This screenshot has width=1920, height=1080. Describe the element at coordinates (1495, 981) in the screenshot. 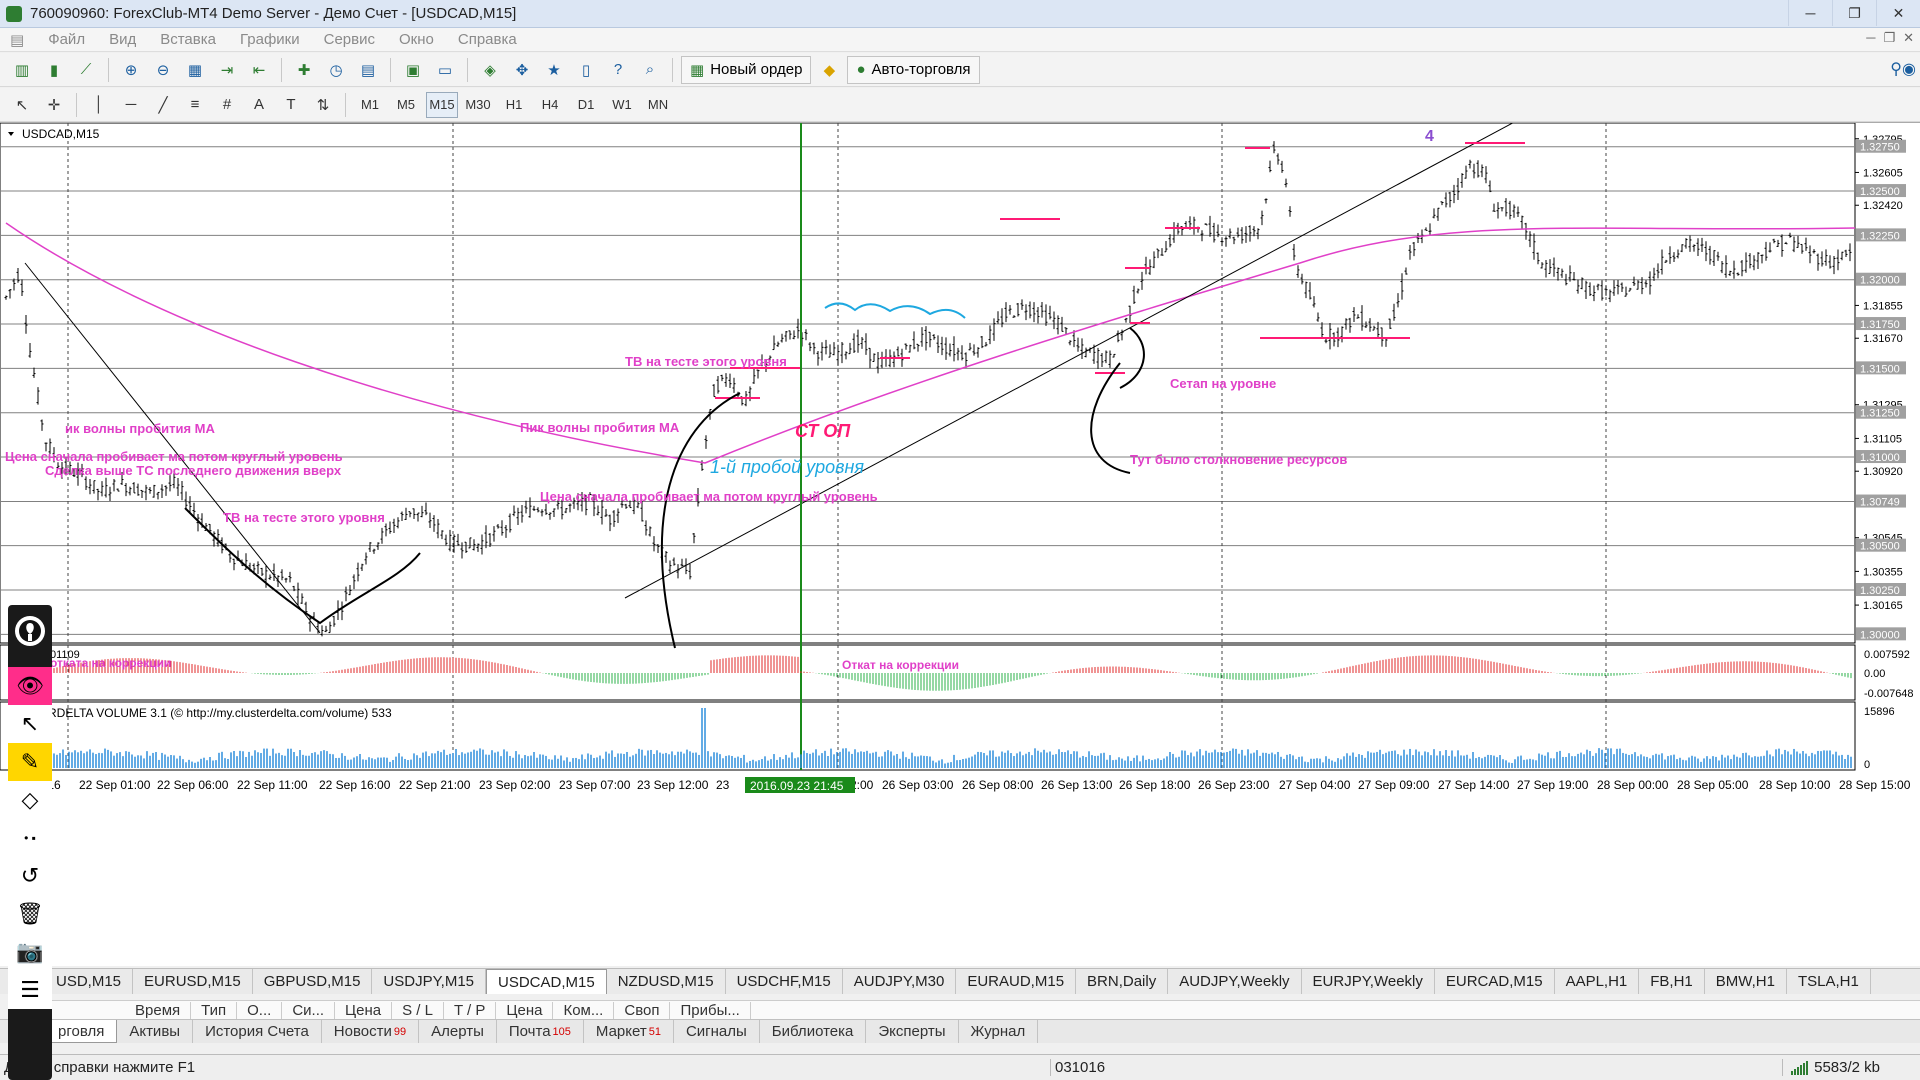

I see `chart-tab: EURCAD,M15` at that location.